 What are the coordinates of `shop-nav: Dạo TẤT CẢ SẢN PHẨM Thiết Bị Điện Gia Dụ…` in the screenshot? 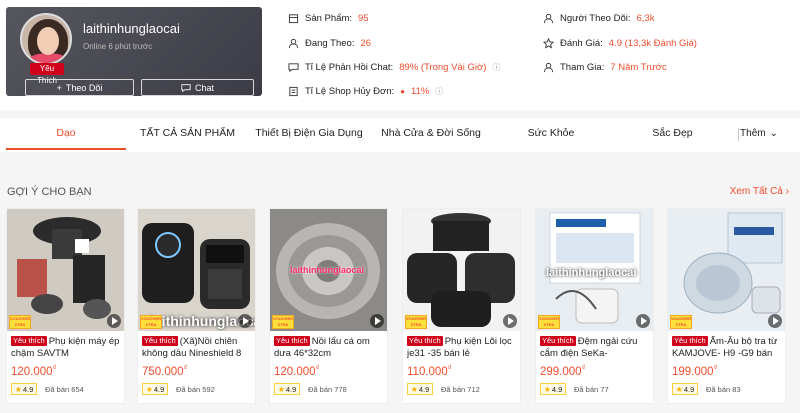 It's located at (400, 135).